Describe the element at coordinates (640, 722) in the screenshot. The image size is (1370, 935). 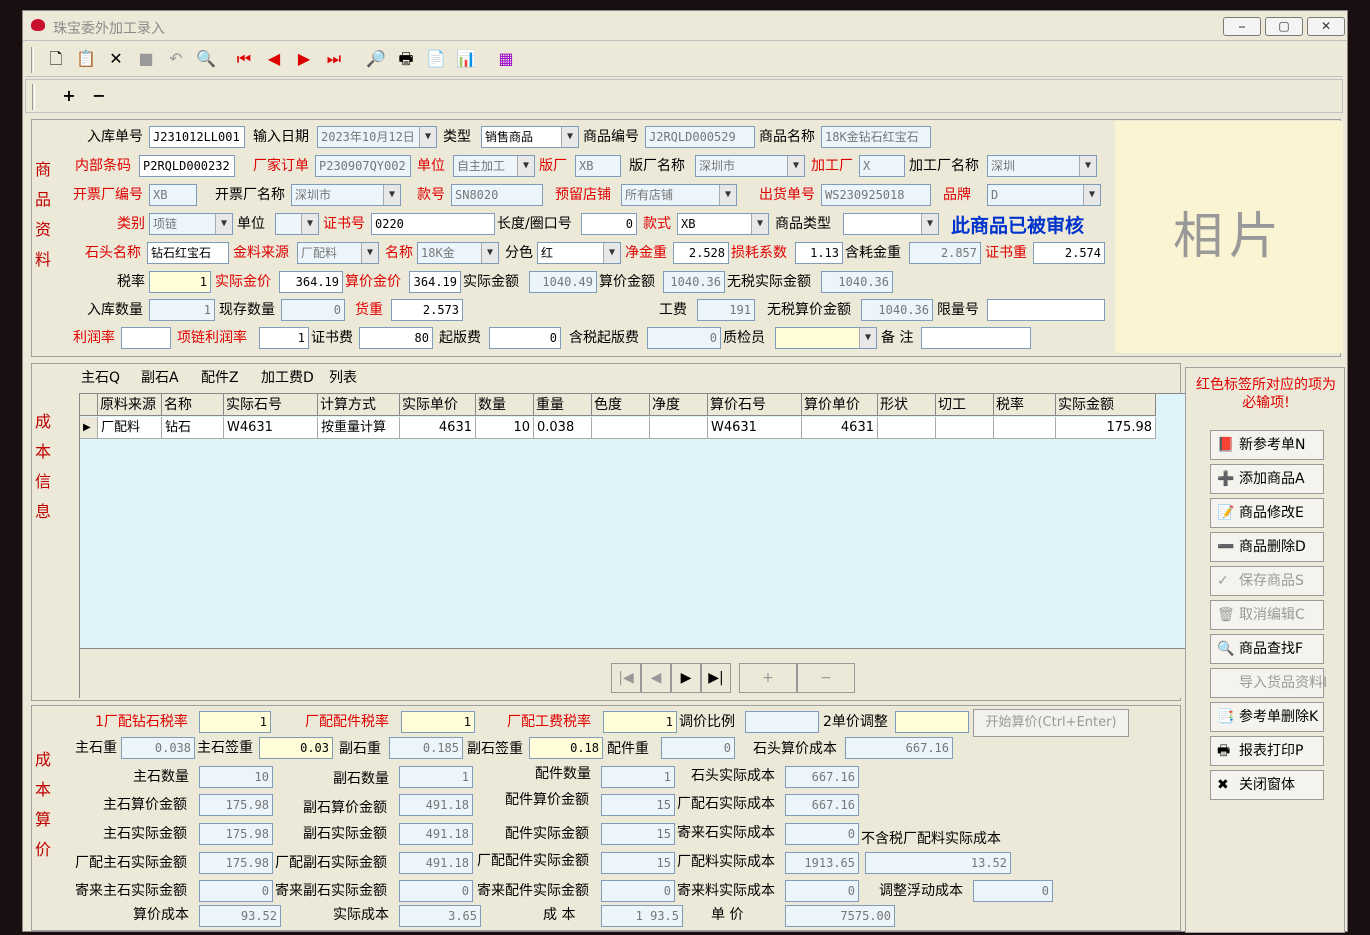
I see `rate3-field: 1` at that location.